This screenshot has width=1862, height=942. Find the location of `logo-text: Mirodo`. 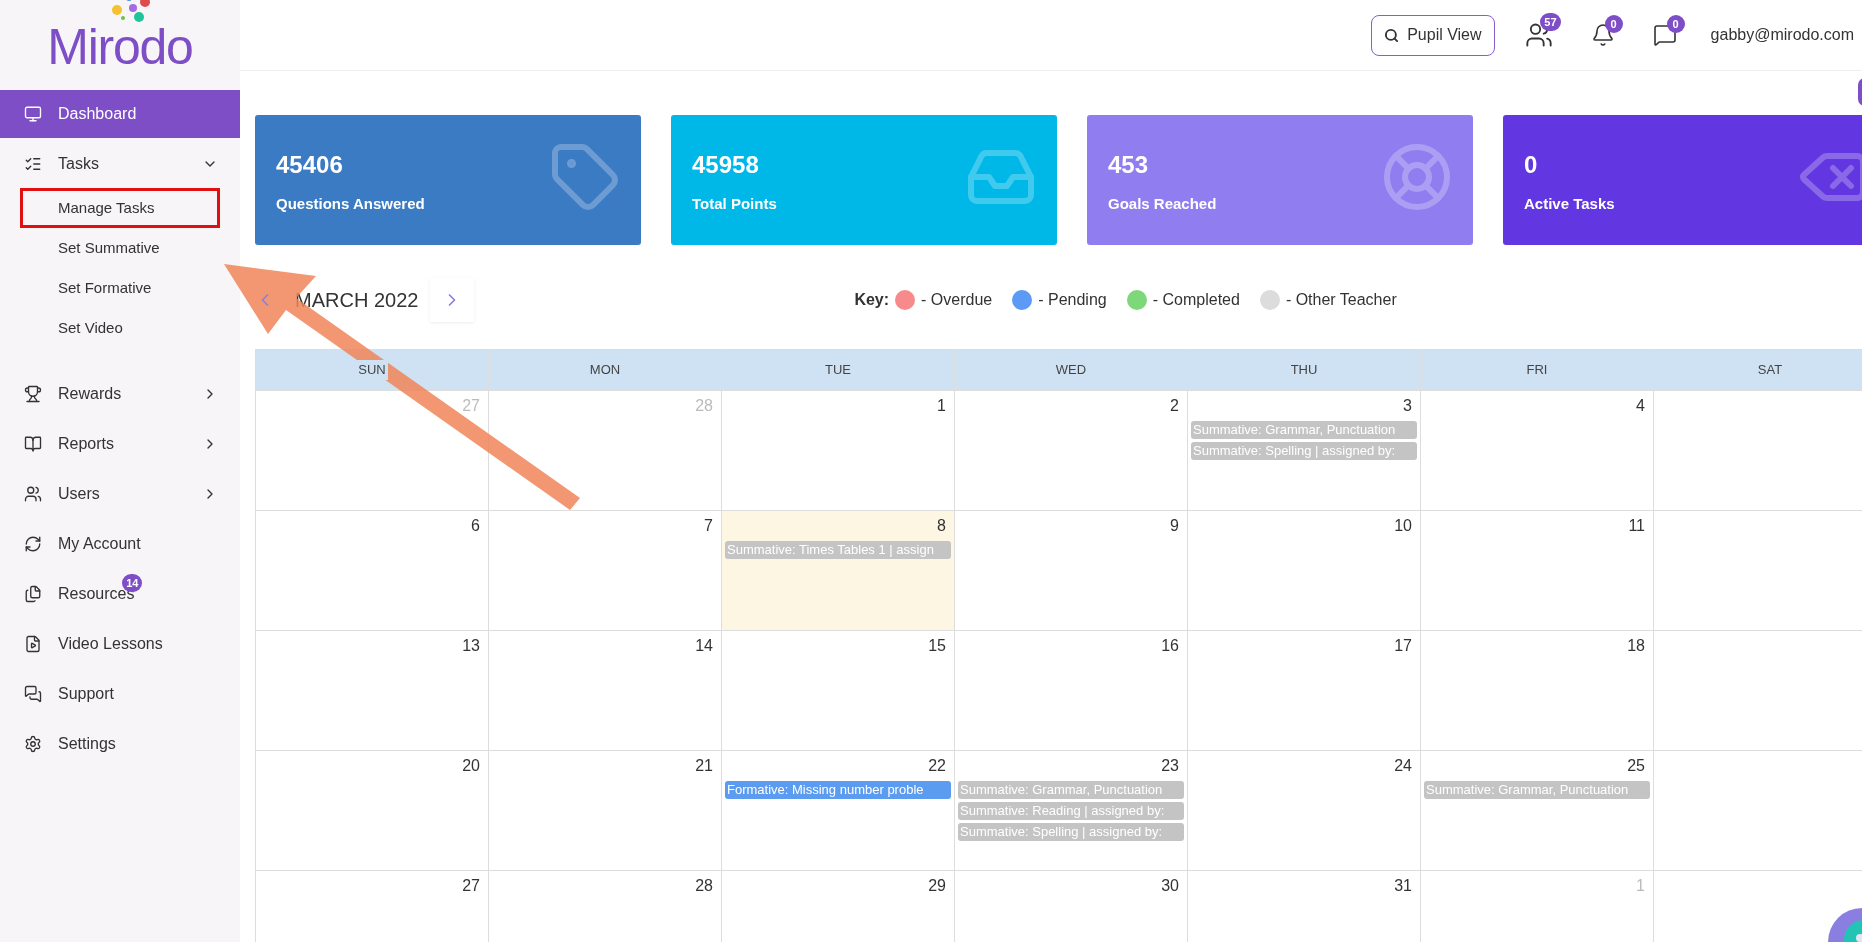

logo-text: Mirodo is located at coordinates (120, 47).